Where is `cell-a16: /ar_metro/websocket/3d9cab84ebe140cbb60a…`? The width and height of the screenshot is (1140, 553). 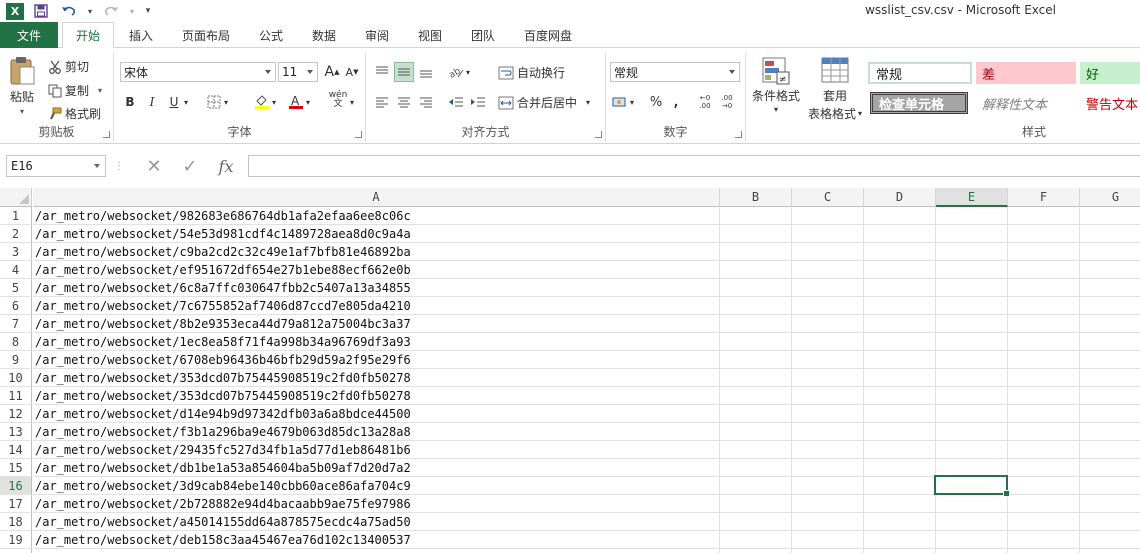
cell-a16: /ar_metro/websocket/3d9cab84ebe140cbb60a… is located at coordinates (223, 486).